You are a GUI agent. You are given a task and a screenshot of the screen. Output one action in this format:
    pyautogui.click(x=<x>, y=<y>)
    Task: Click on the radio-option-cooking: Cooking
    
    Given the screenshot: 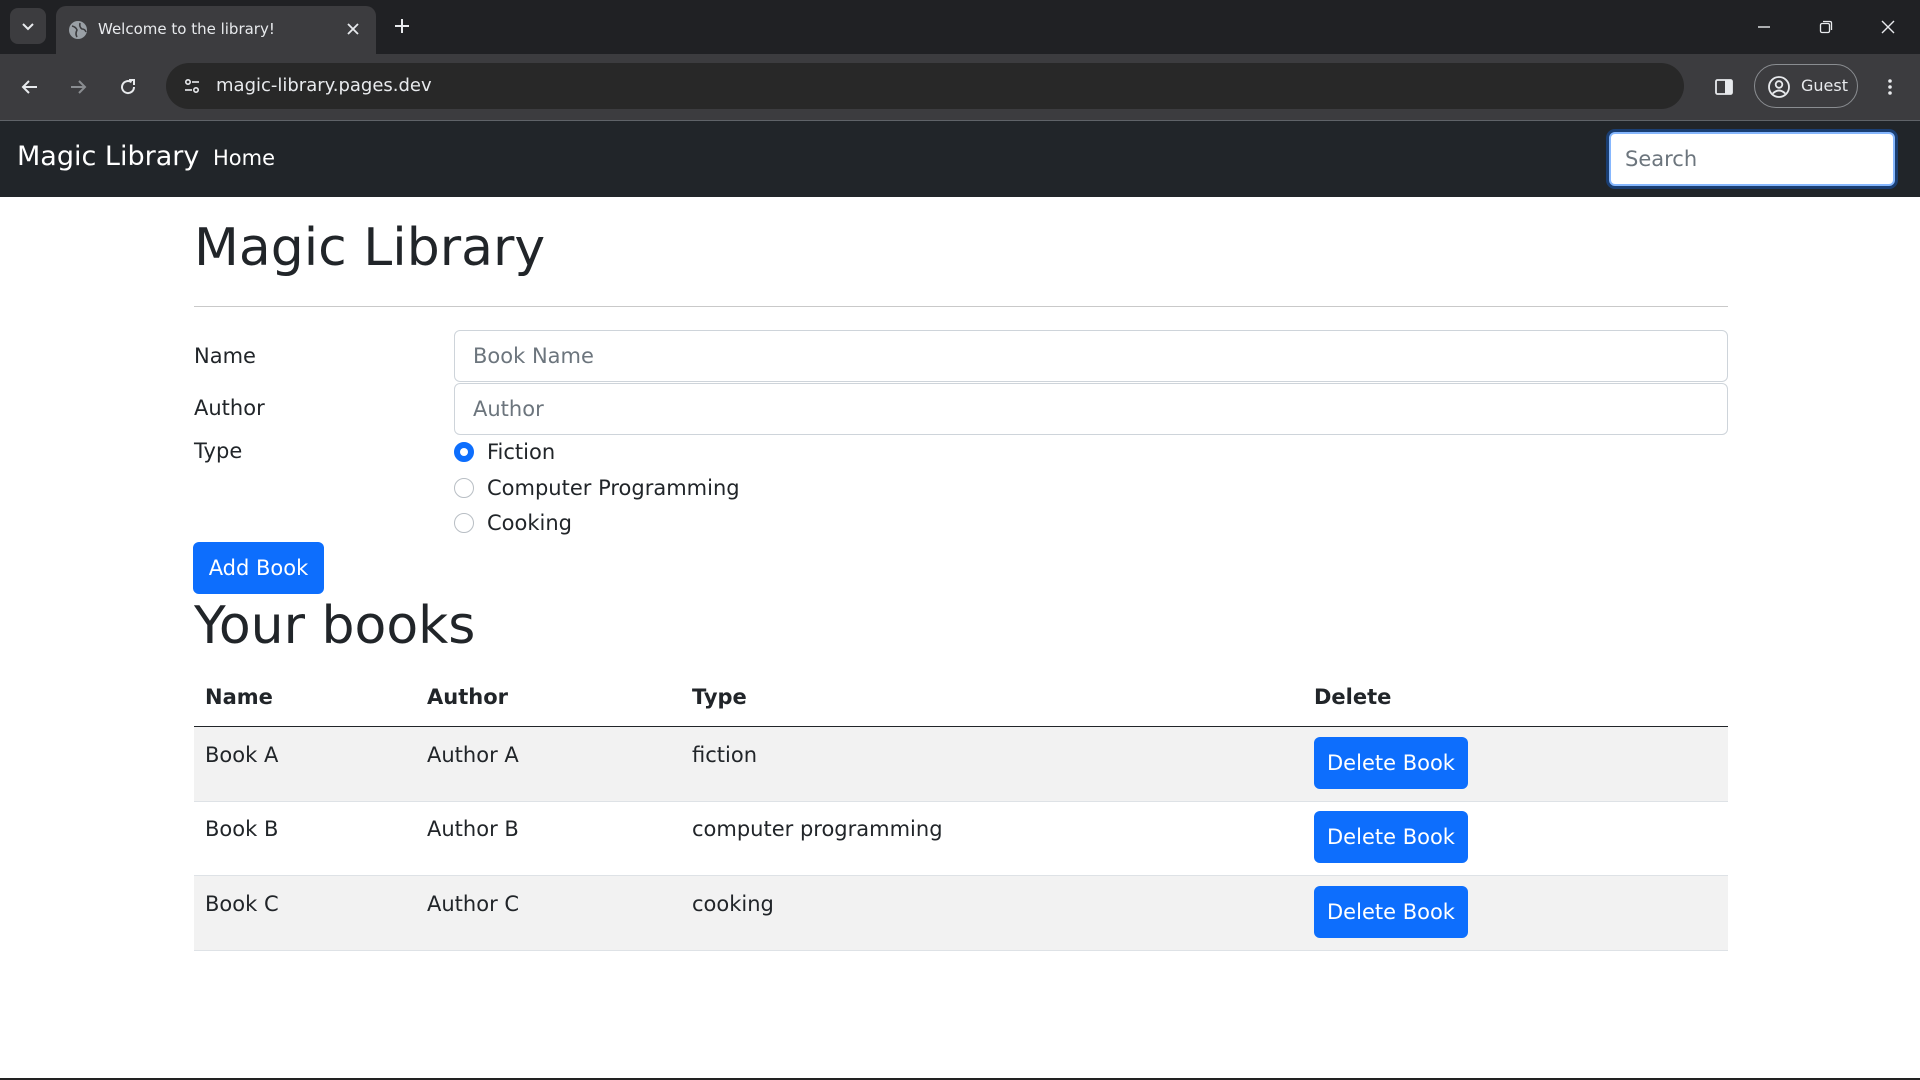 What is the action you would take?
    pyautogui.click(x=513, y=523)
    